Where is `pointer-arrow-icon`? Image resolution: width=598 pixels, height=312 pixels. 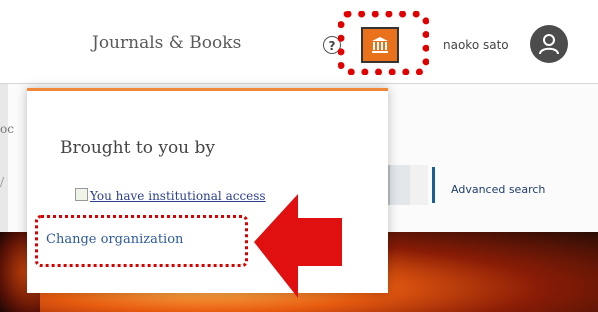
pointer-arrow-icon is located at coordinates (298, 246).